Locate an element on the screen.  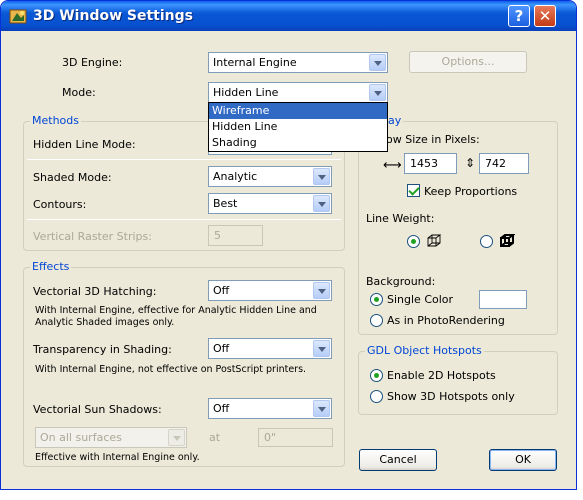
shaded-mode-value: Analytic is located at coordinates (235, 176).